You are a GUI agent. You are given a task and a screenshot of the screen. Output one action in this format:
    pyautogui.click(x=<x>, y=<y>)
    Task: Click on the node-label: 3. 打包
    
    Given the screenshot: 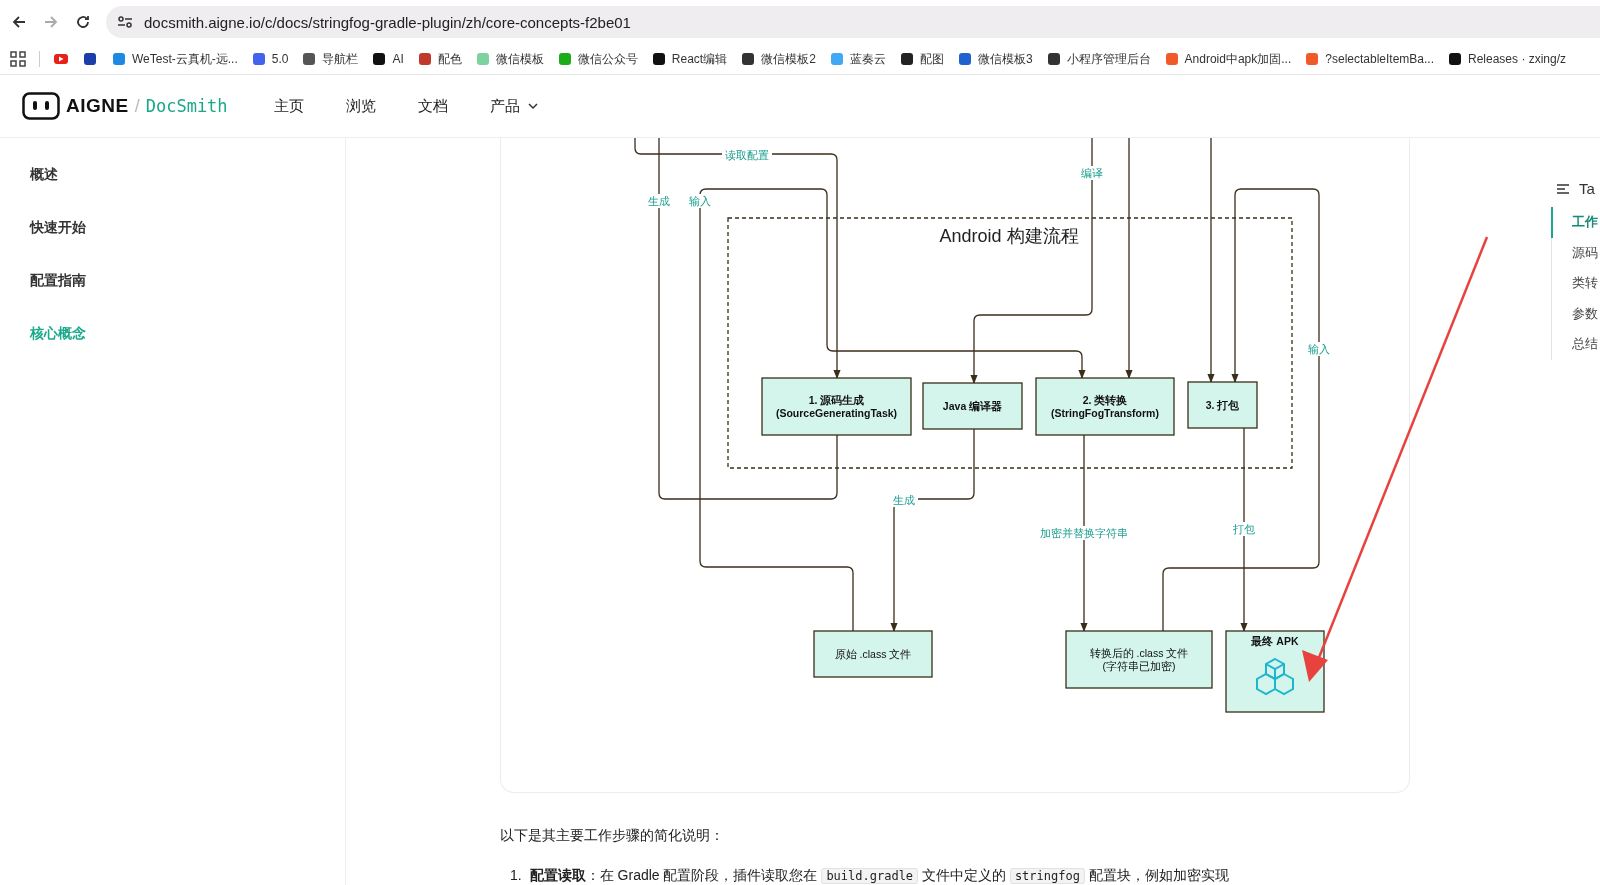 What is the action you would take?
    pyautogui.click(x=1222, y=405)
    